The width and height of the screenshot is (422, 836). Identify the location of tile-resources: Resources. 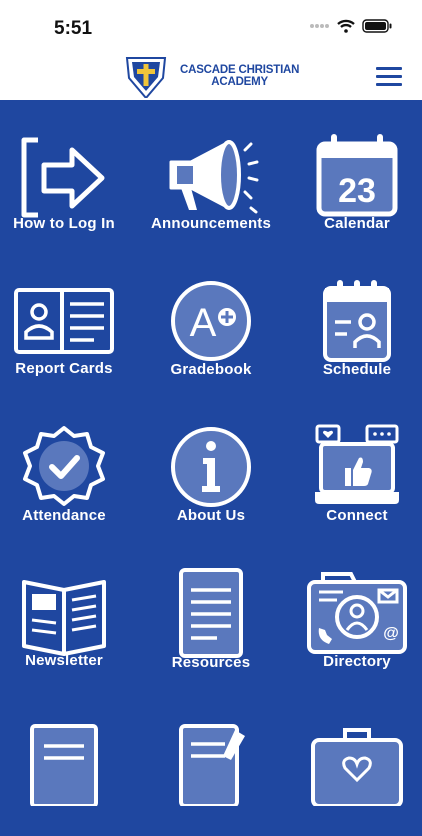
(211, 618).